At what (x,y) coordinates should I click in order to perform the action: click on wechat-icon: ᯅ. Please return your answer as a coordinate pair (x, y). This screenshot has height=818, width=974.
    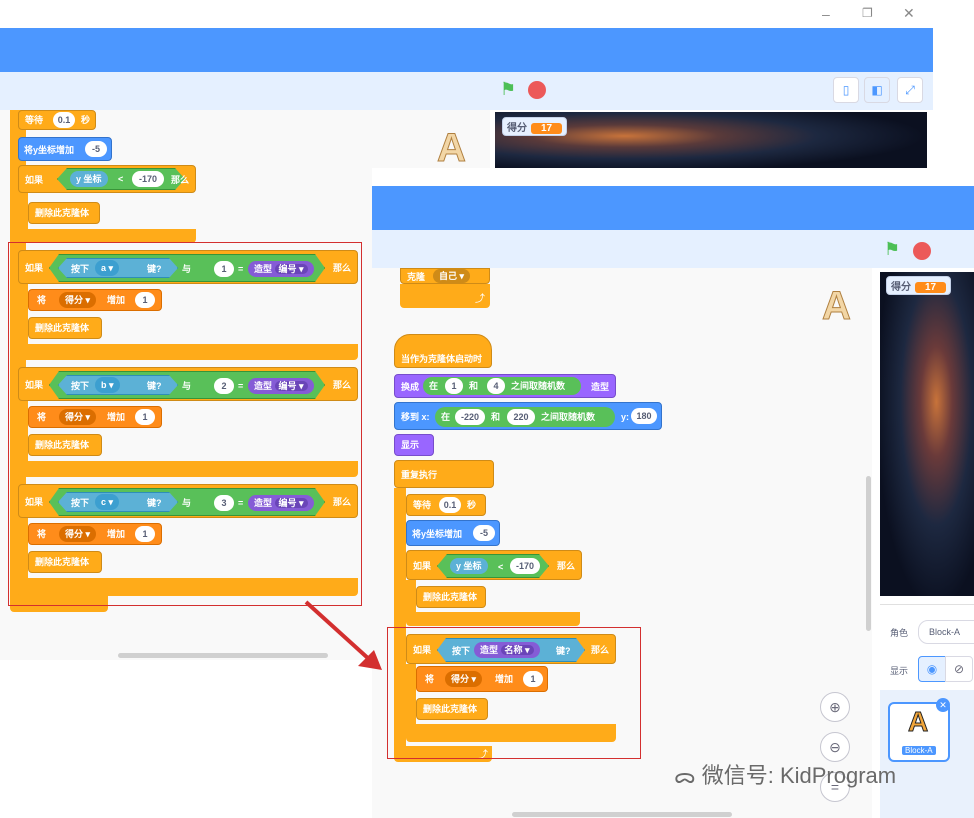
    Looking at the image, I should click on (685, 777).